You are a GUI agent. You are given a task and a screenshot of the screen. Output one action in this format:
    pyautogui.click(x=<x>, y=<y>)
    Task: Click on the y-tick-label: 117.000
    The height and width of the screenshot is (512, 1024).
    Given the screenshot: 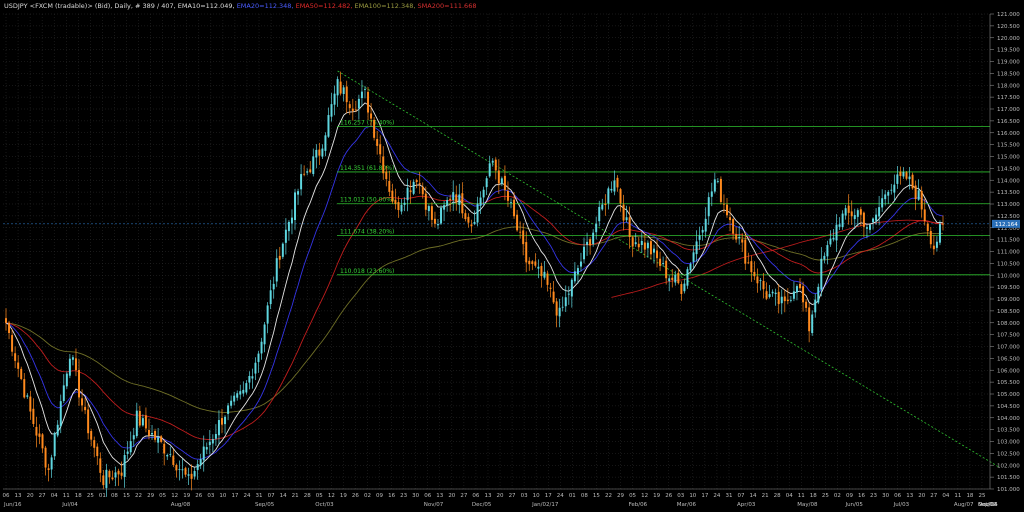 What is the action you would take?
    pyautogui.click(x=1008, y=110)
    